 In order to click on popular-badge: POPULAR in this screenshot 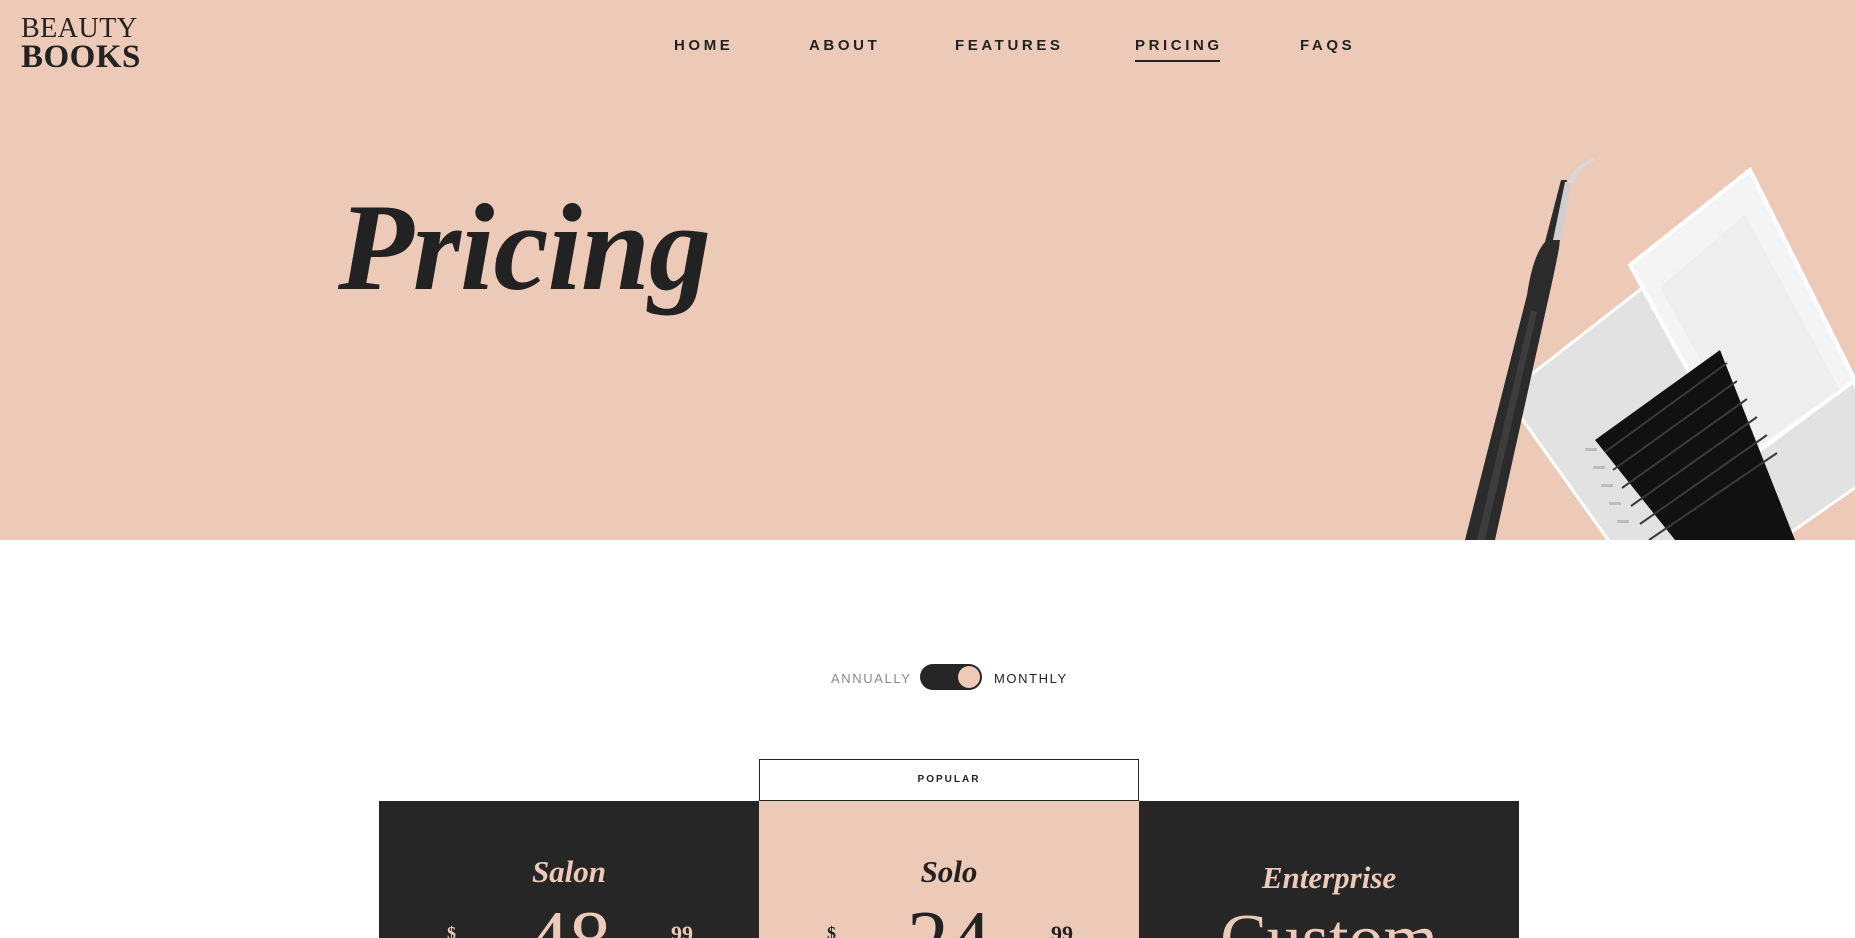, I will do `click(949, 780)`.